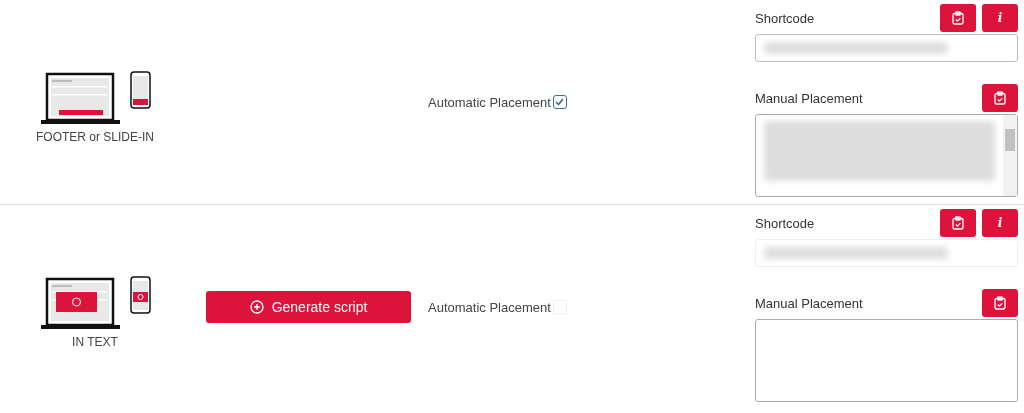  Describe the element at coordinates (559, 102) in the screenshot. I see `checkbox` at that location.